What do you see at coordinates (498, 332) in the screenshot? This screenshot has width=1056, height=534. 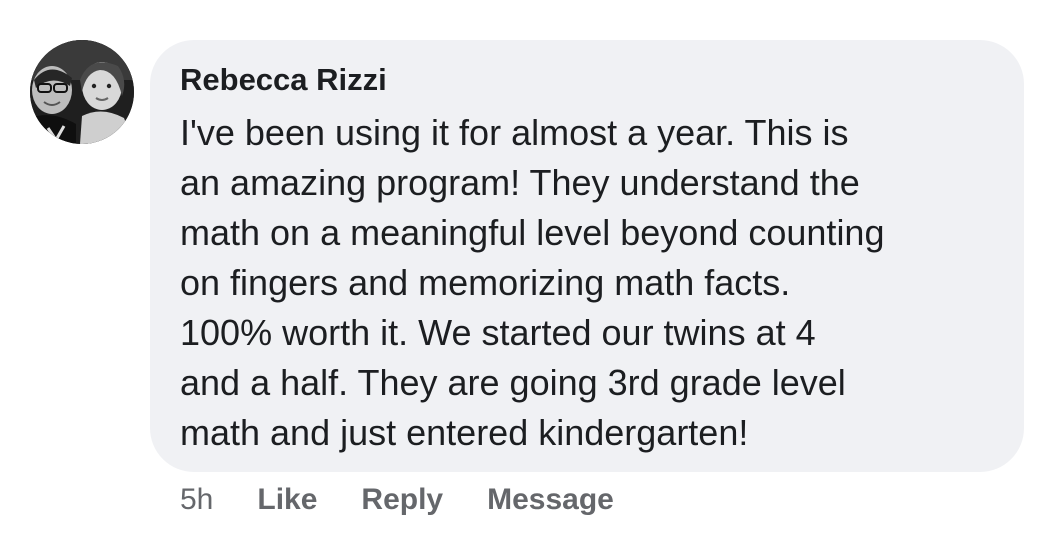 I see `comment-line: 100% worth it. We started our twins at 4` at bounding box center [498, 332].